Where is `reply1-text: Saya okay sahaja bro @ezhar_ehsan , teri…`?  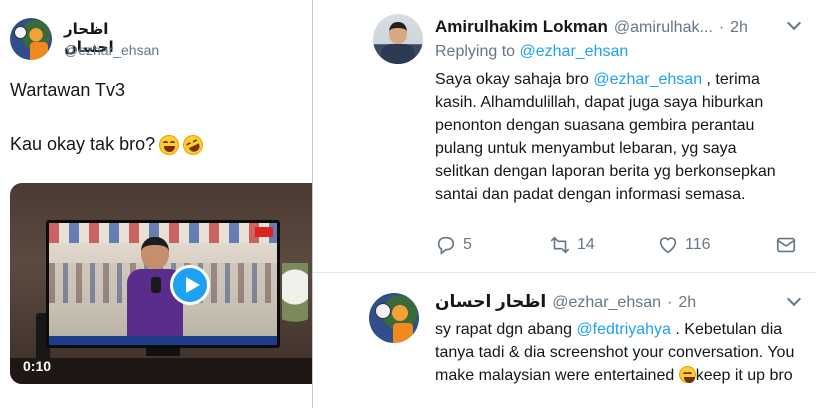 reply1-text: Saya okay sahaja bro @ezhar_ehsan , teri… is located at coordinates (615, 137).